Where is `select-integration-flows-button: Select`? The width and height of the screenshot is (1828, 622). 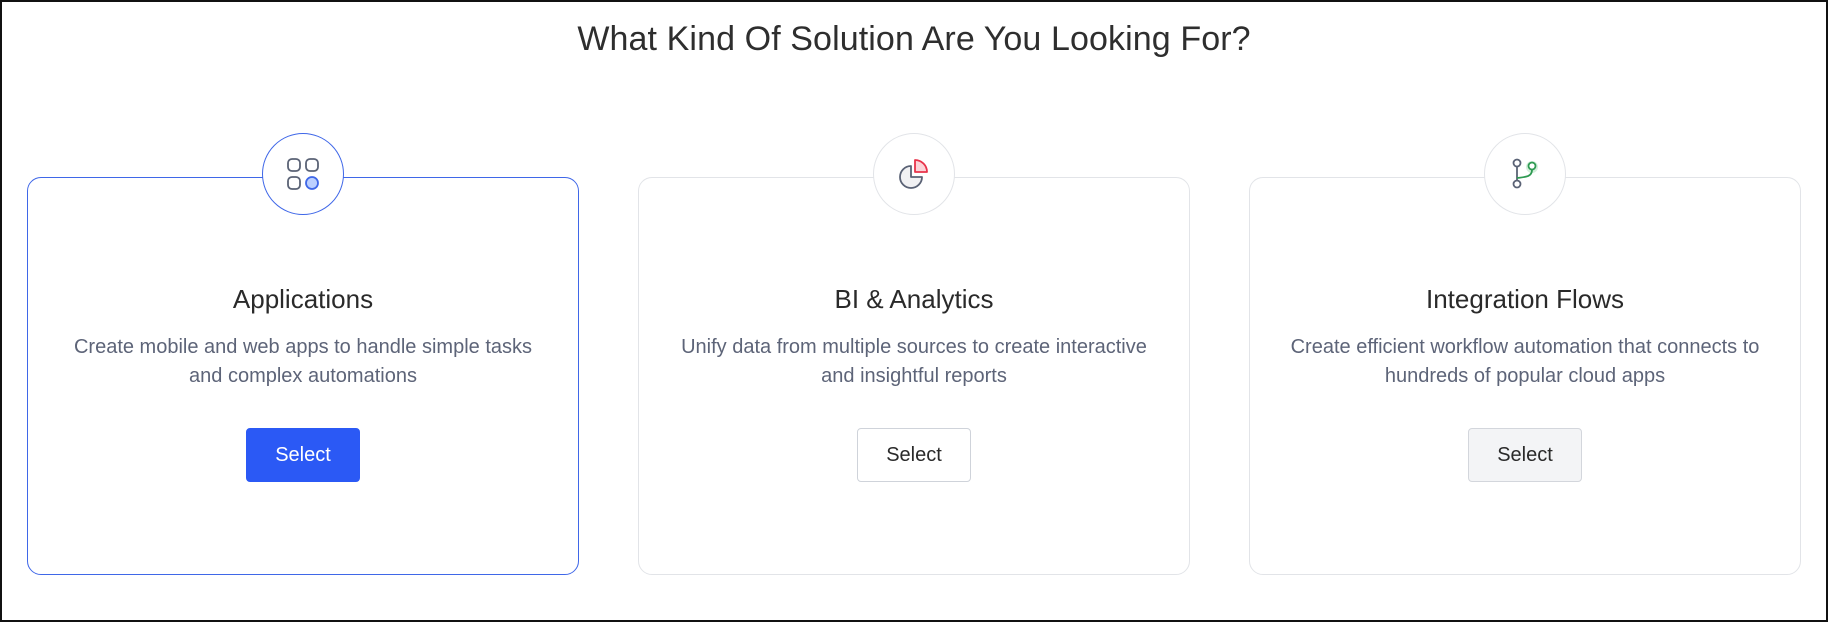
select-integration-flows-button: Select is located at coordinates (1525, 455).